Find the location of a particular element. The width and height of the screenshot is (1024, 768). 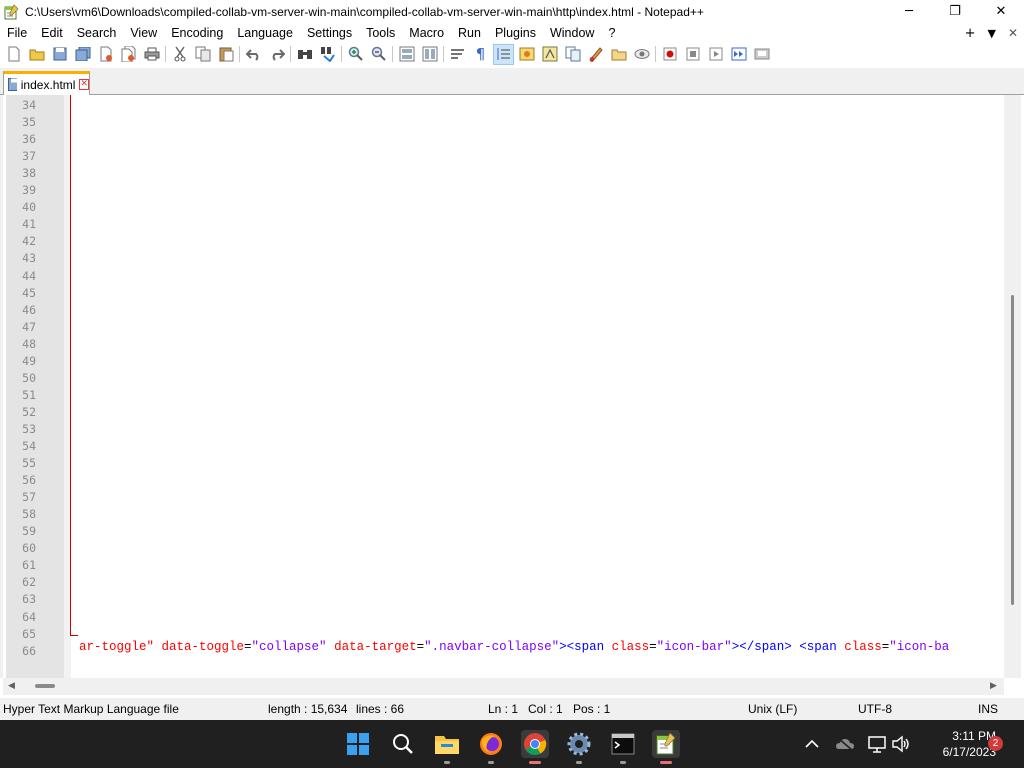

terminal-icon is located at coordinates (623, 747).